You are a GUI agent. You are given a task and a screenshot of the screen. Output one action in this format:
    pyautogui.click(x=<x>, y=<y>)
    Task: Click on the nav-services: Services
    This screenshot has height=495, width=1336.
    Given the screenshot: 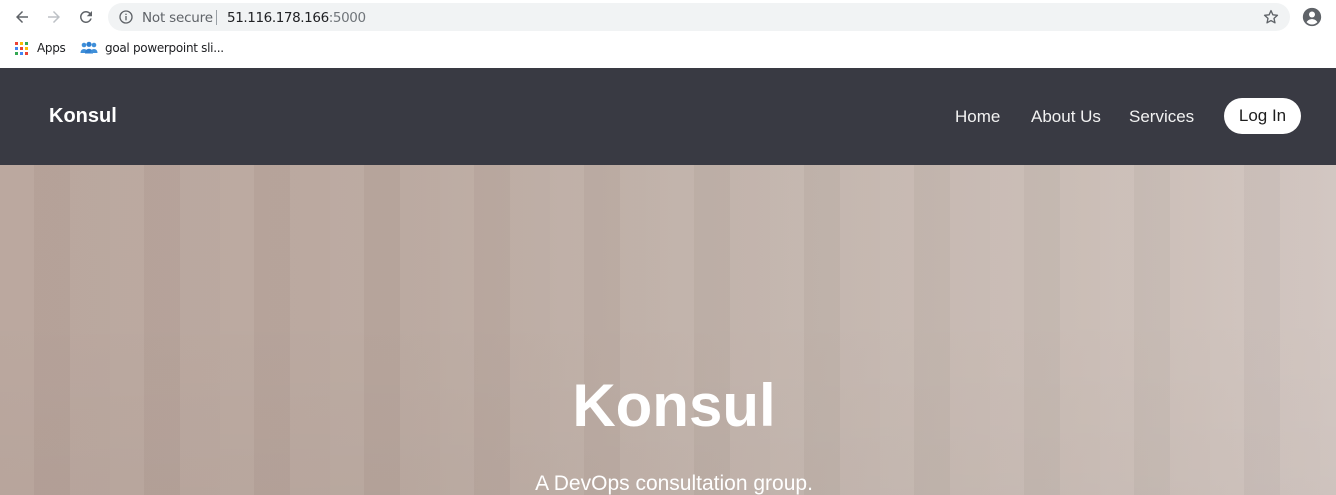 What is the action you would take?
    pyautogui.click(x=1161, y=117)
    